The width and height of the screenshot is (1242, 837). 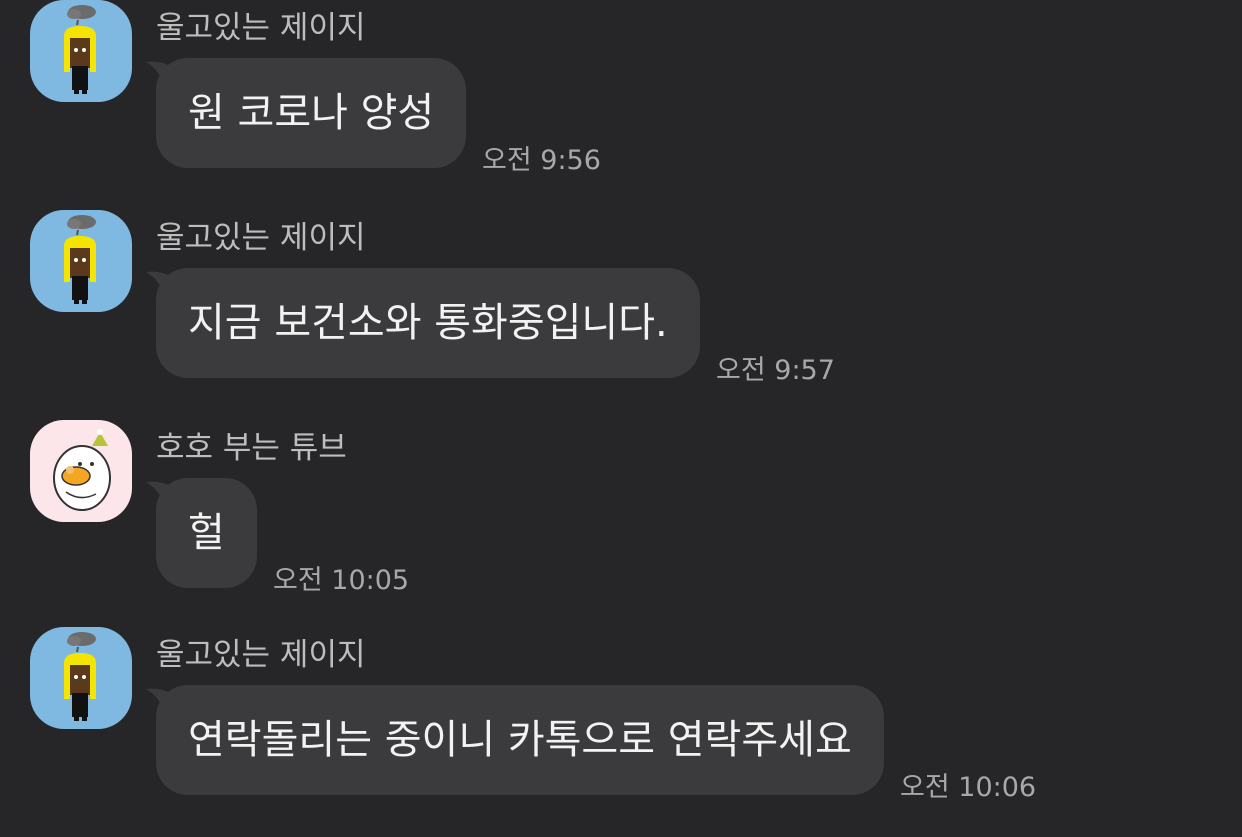 What do you see at coordinates (775, 370) in the screenshot?
I see `message-time: 오전 9:57` at bounding box center [775, 370].